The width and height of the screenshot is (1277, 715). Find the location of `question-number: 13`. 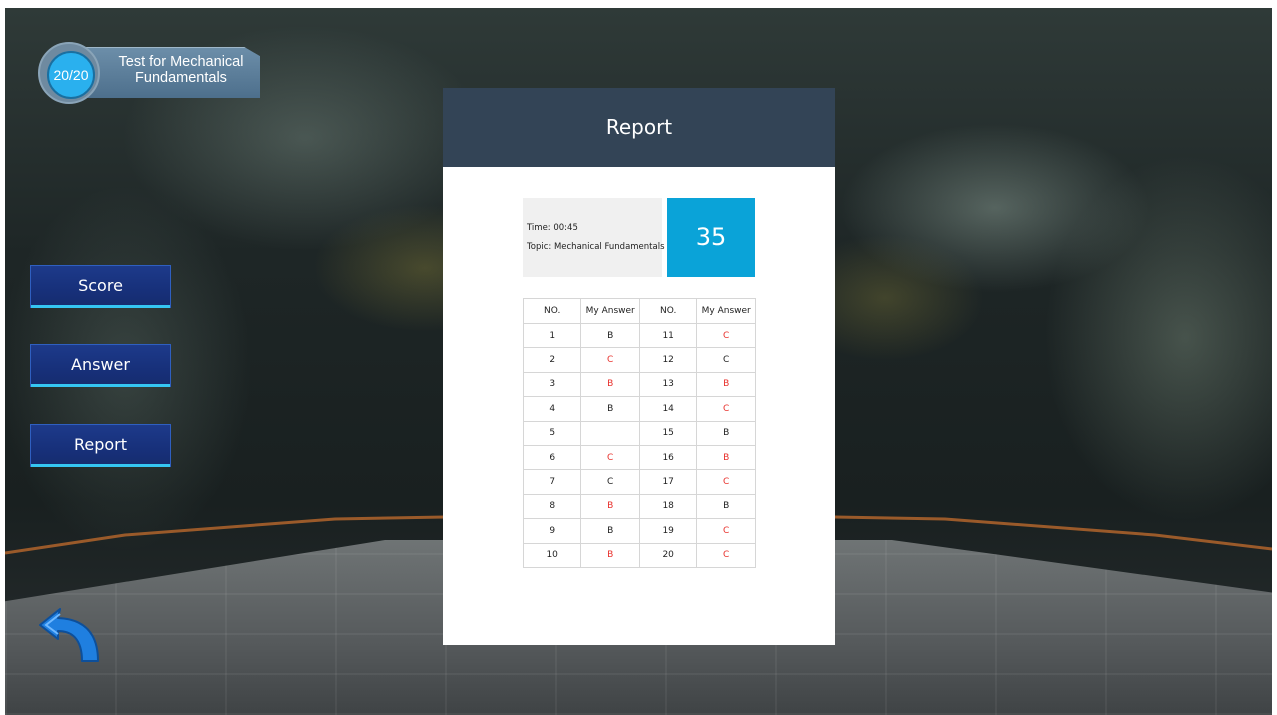

question-number: 13 is located at coordinates (668, 384).